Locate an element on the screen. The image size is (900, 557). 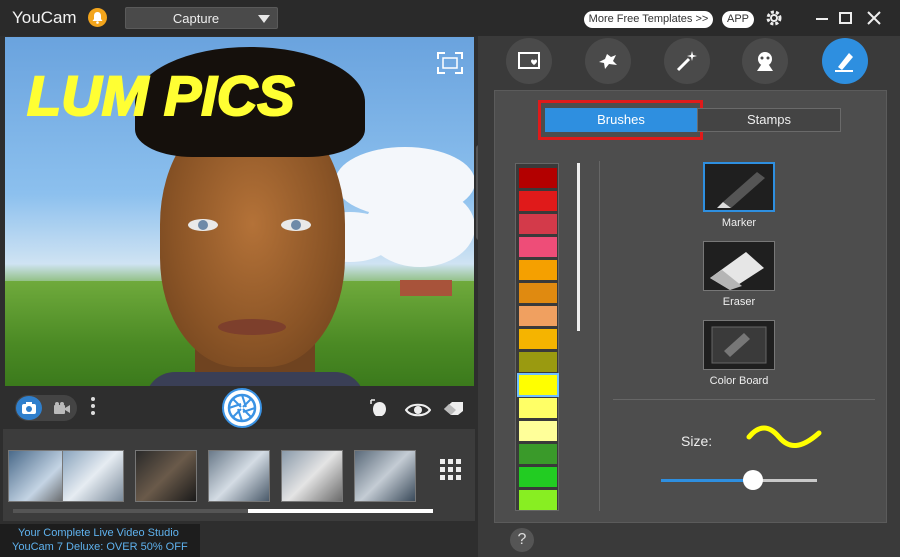
particle-icon is located at coordinates (608, 61).